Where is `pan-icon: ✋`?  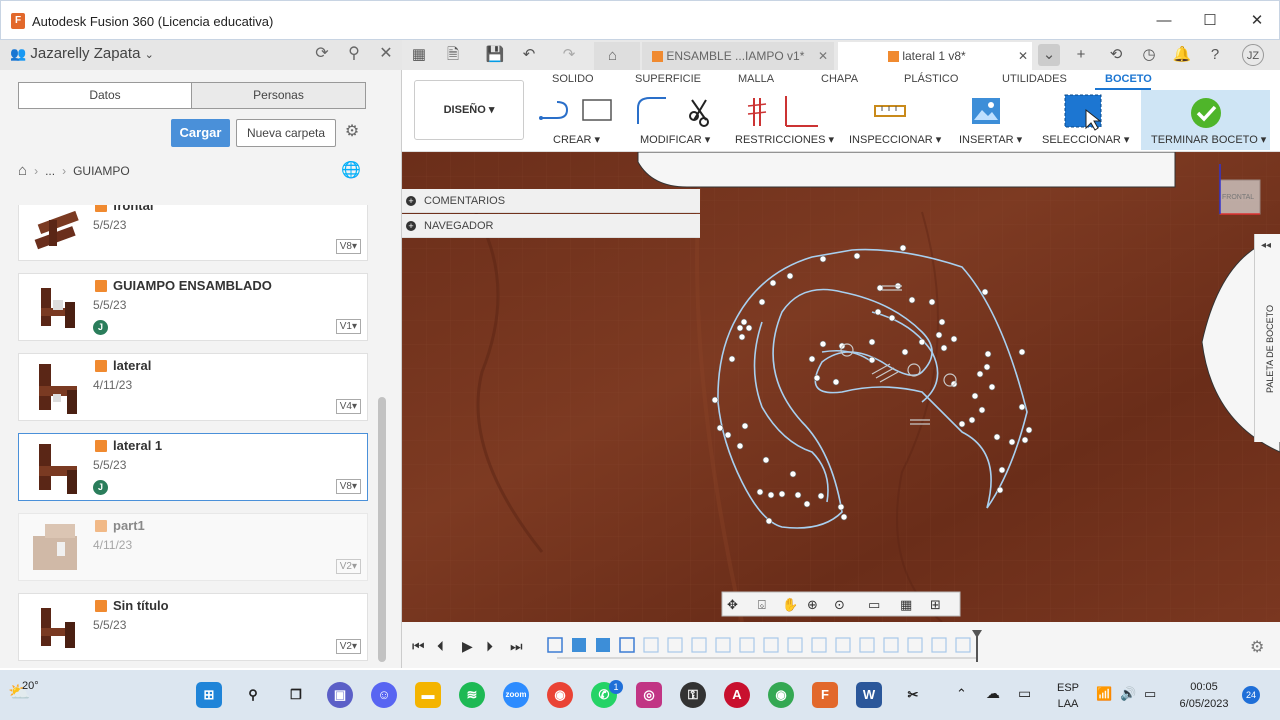
pan-icon: ✋ is located at coordinates (790, 605).